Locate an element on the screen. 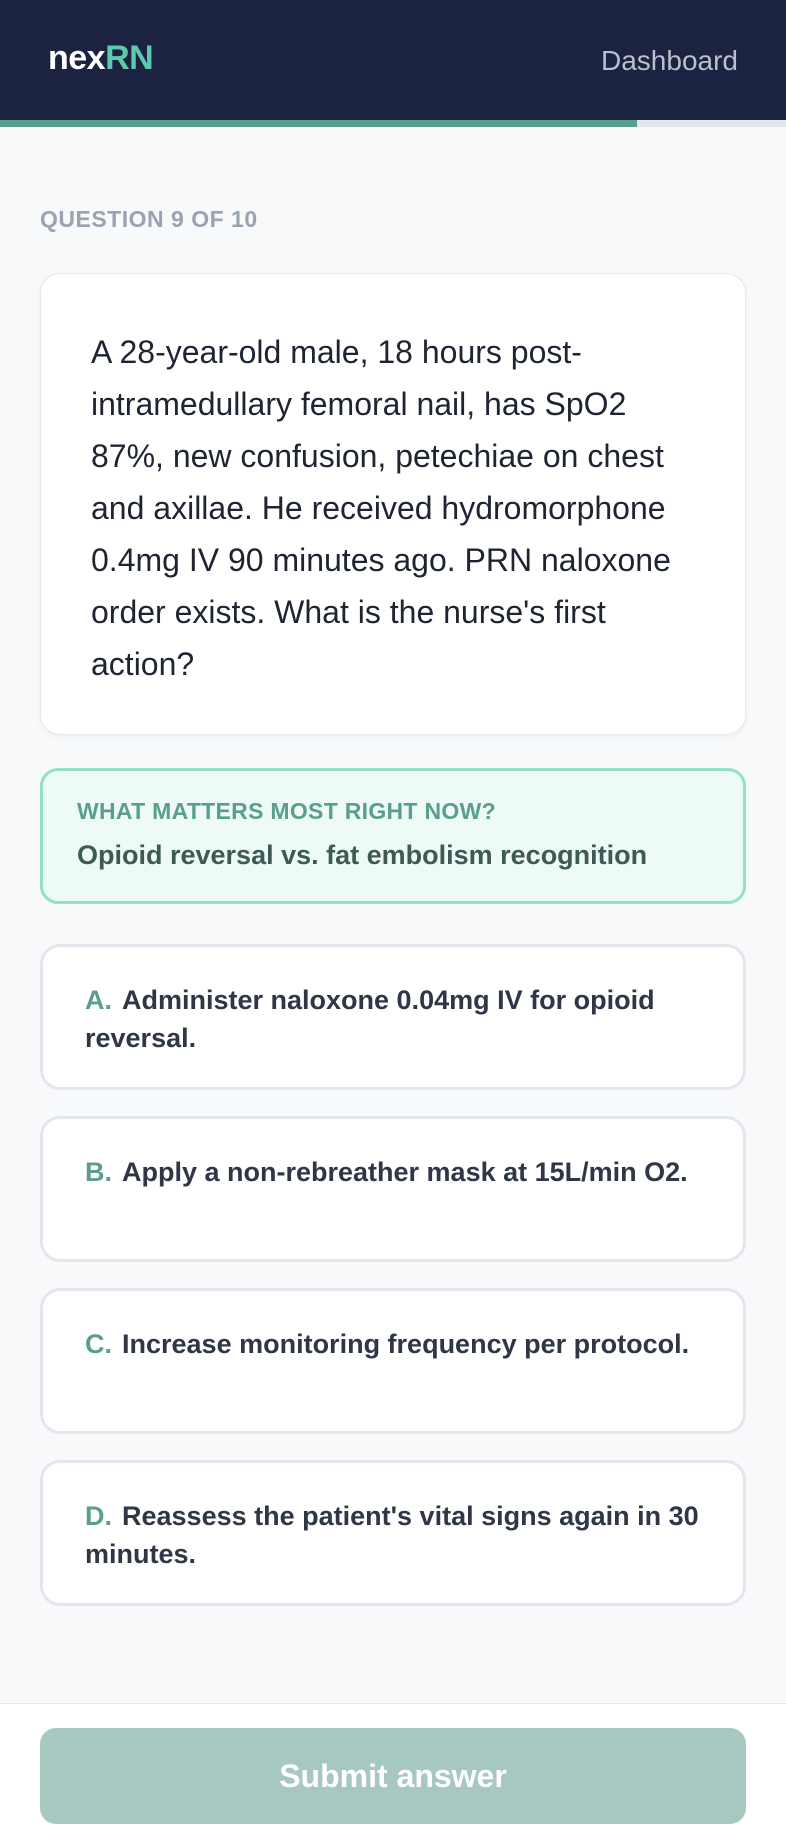 This screenshot has width=786, height=1848. quiz-progress-bar is located at coordinates (393, 123).